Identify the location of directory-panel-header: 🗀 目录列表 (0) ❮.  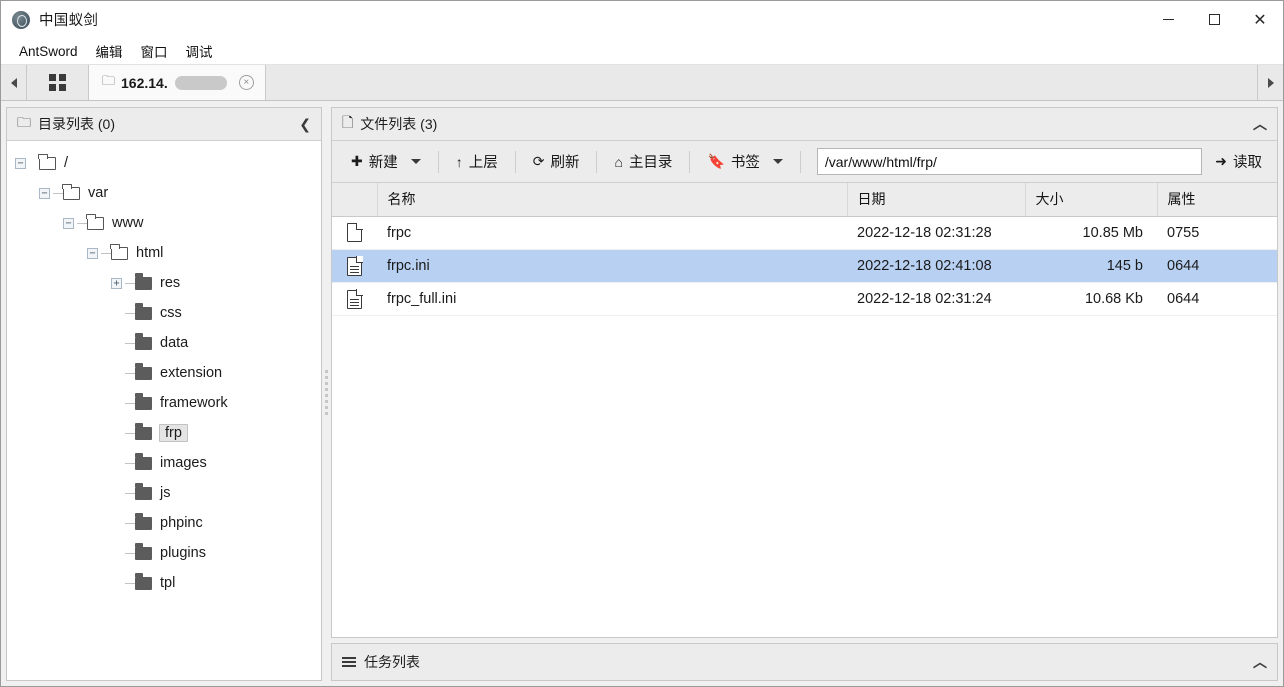
(164, 124).